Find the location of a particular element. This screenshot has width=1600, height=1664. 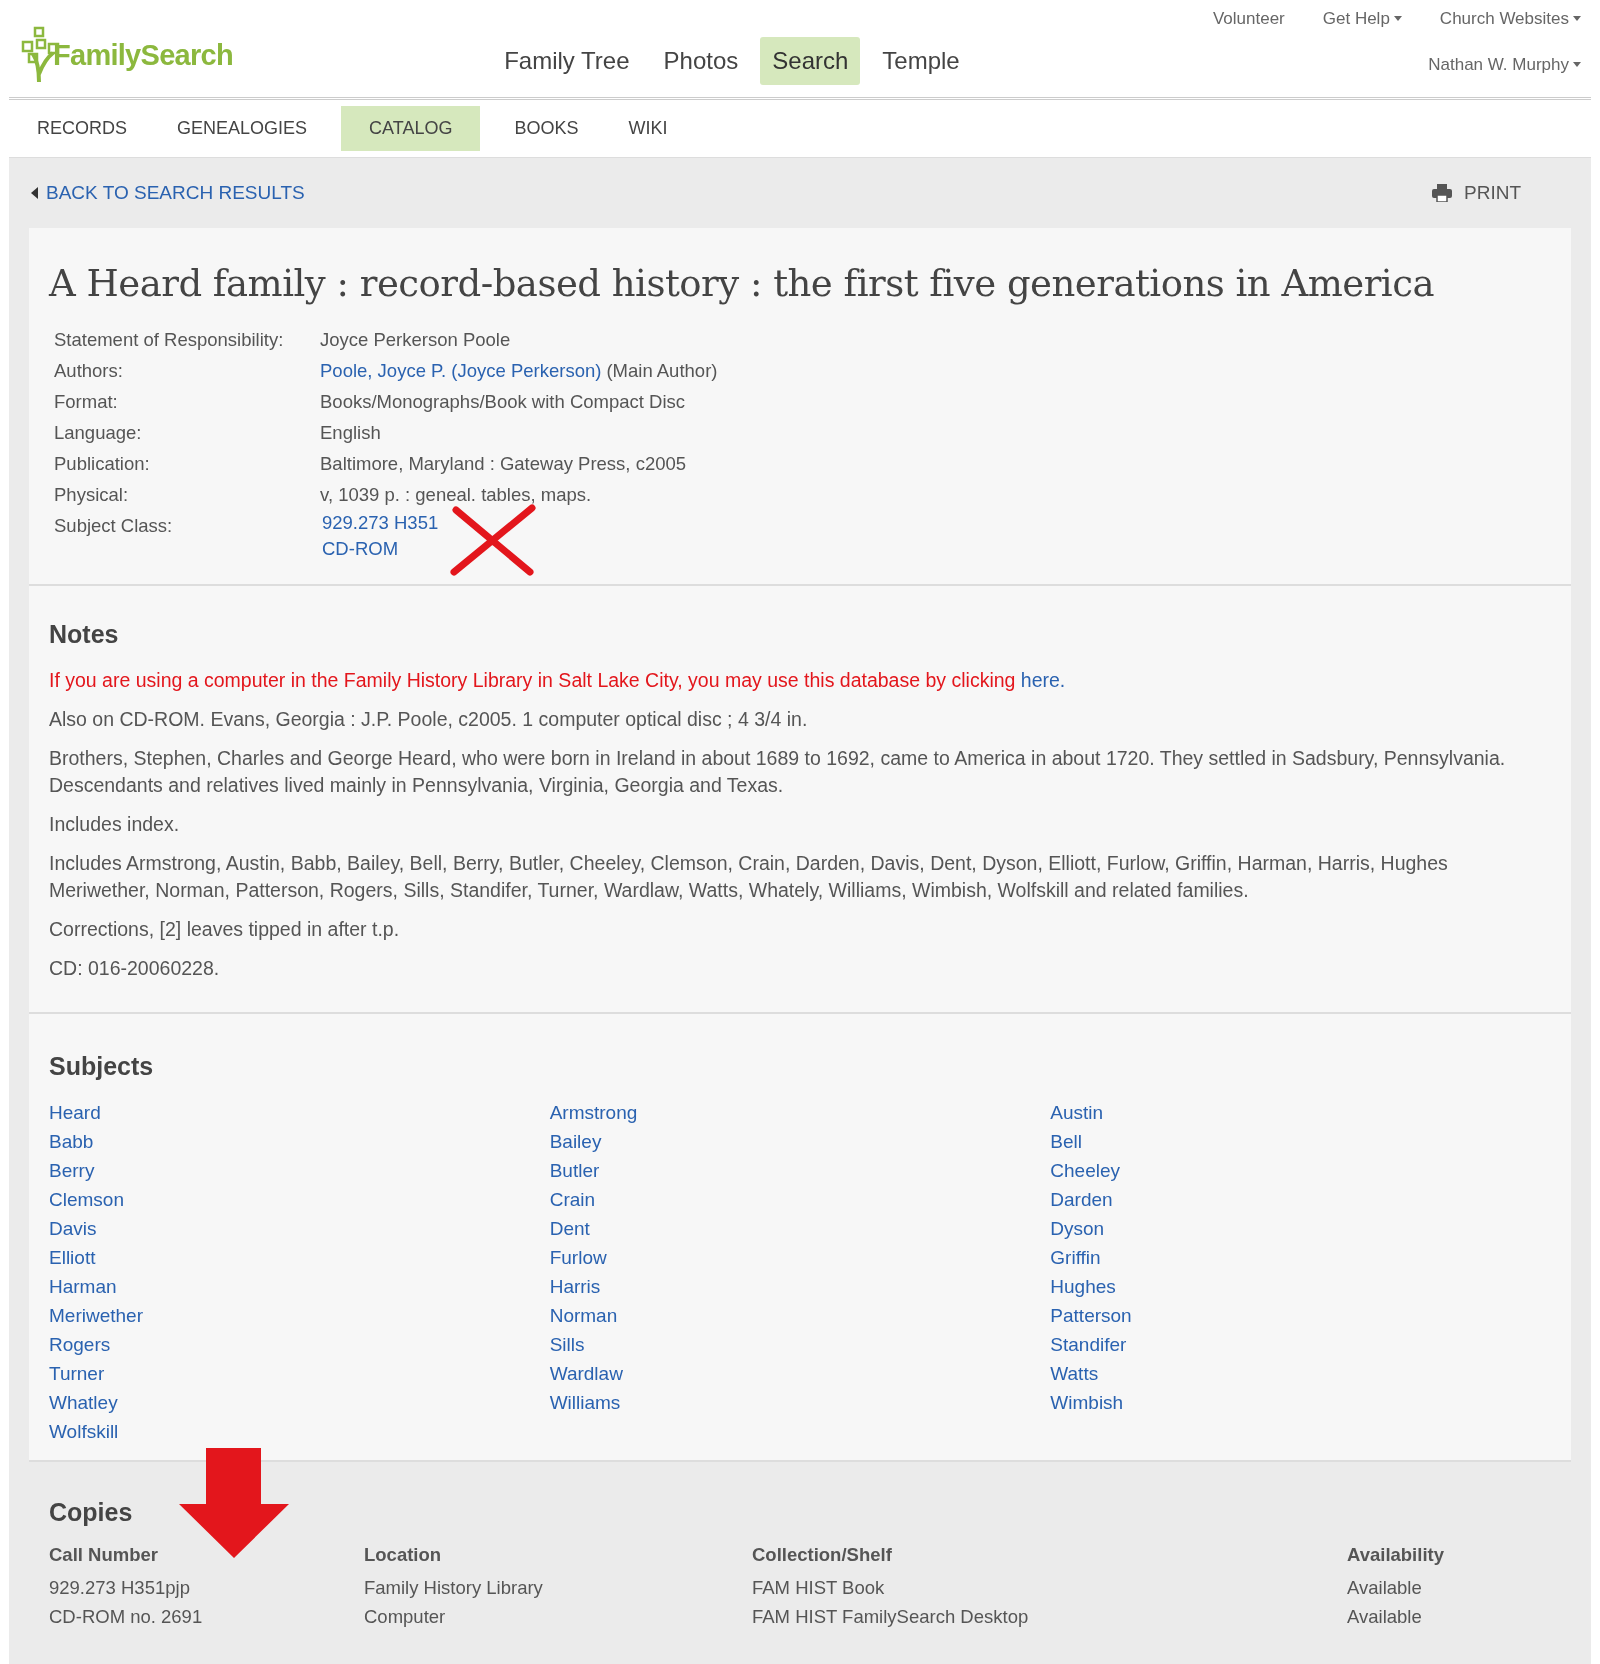

field-label: Publication: is located at coordinates (102, 463).